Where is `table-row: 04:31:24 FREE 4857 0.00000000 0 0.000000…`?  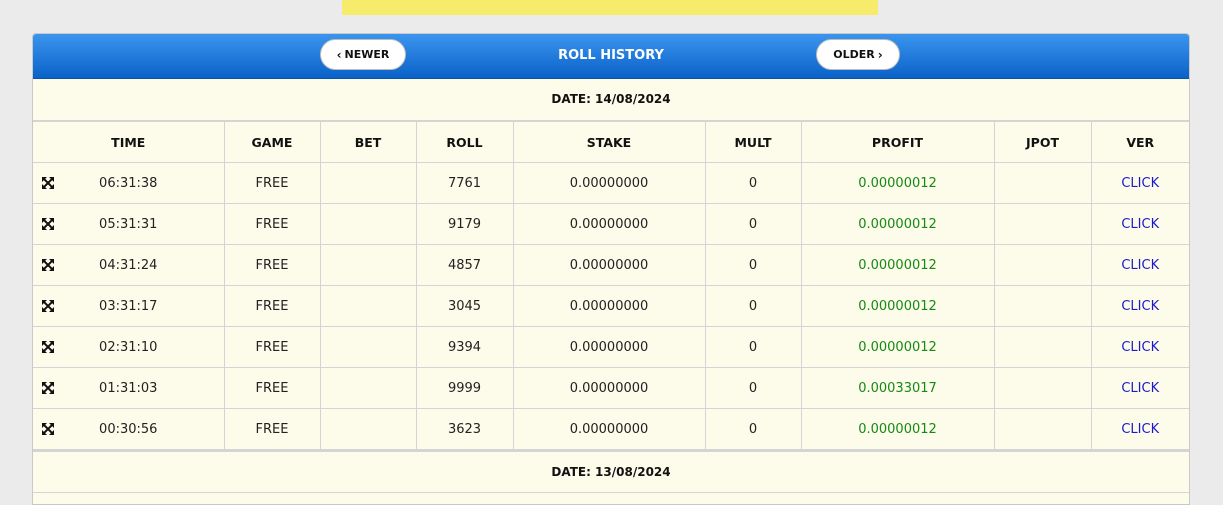 table-row: 04:31:24 FREE 4857 0.00000000 0 0.000000… is located at coordinates (611, 265).